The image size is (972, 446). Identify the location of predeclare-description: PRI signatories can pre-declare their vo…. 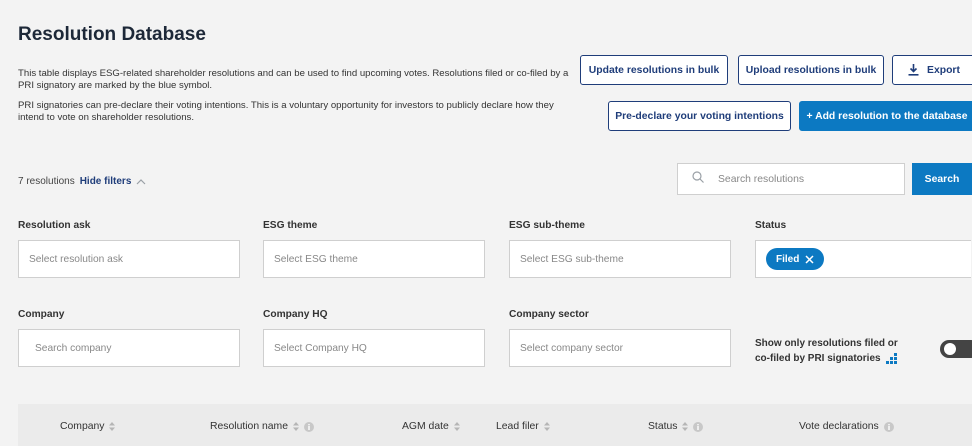
(286, 111).